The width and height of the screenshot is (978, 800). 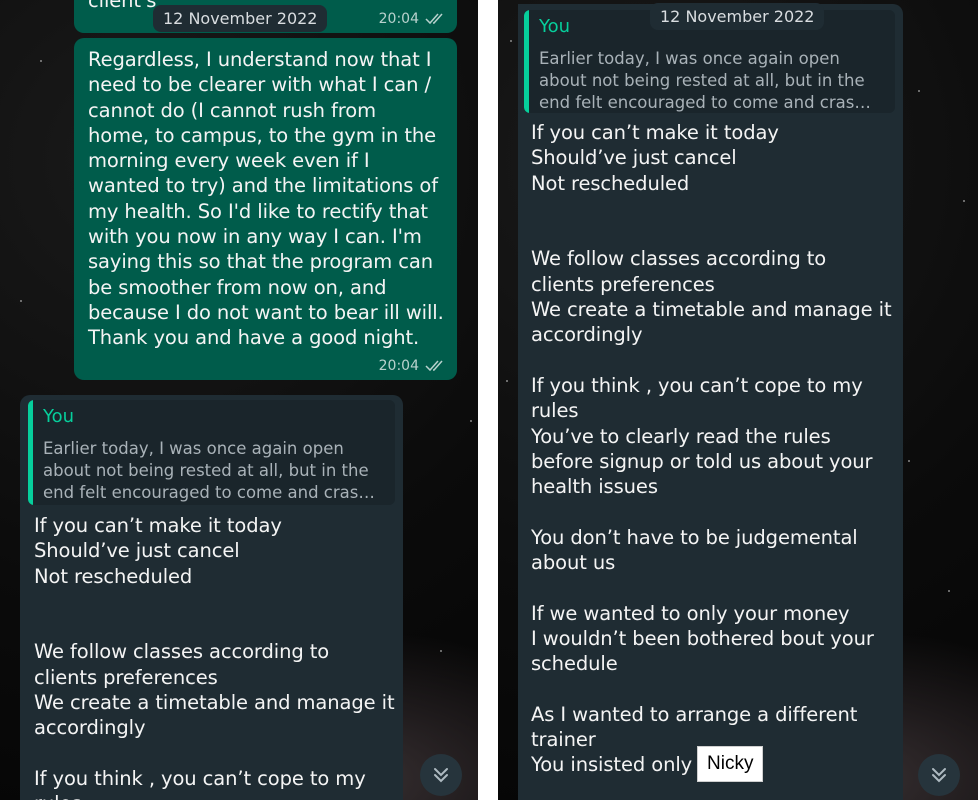 What do you see at coordinates (122, 6) in the screenshot?
I see `message-text-fragment: client's` at bounding box center [122, 6].